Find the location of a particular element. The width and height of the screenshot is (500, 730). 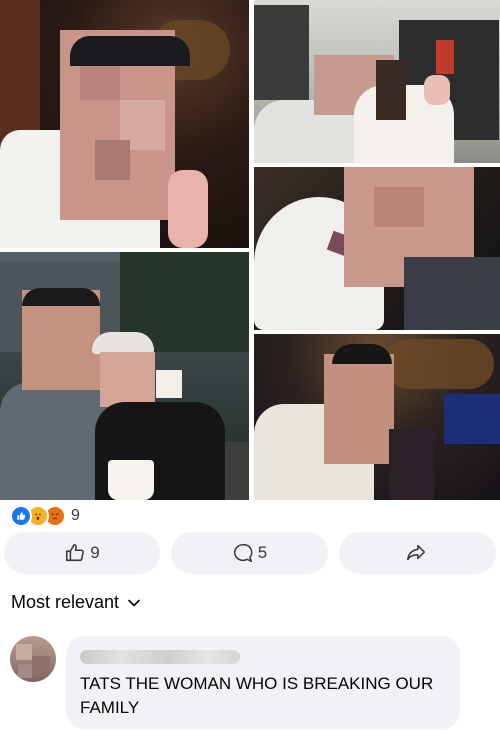

reactions-summary: 9 is located at coordinates (45, 516).